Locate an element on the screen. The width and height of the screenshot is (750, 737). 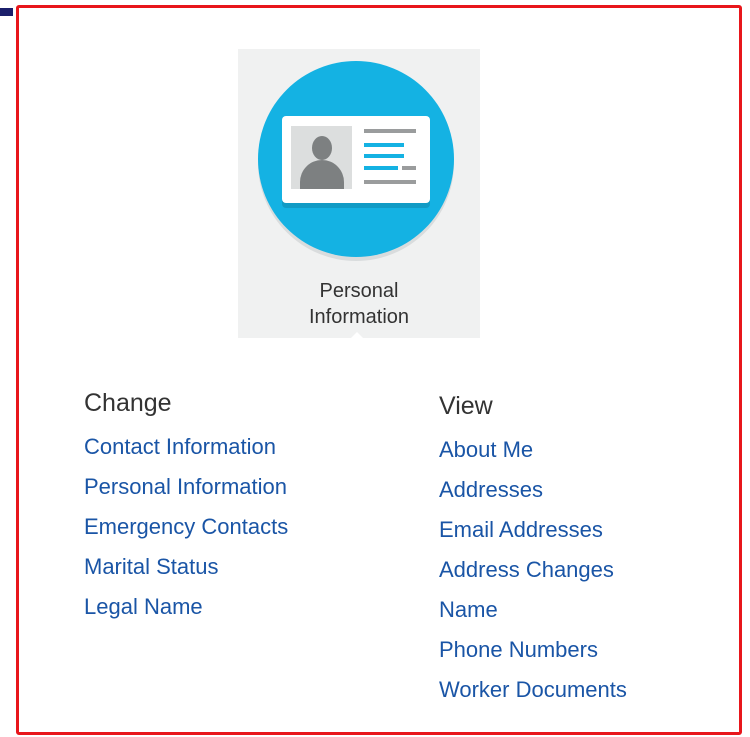
link-about-me: About Me is located at coordinates (533, 450).